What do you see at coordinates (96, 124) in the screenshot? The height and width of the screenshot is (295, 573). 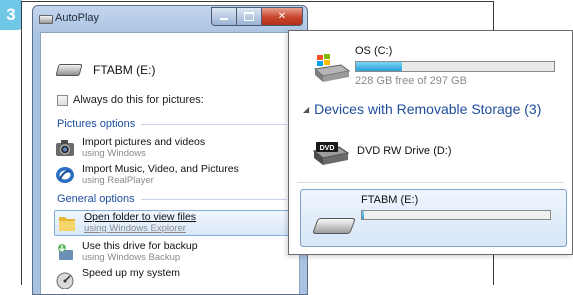 I see `pictures-options-label: Pictures options` at bounding box center [96, 124].